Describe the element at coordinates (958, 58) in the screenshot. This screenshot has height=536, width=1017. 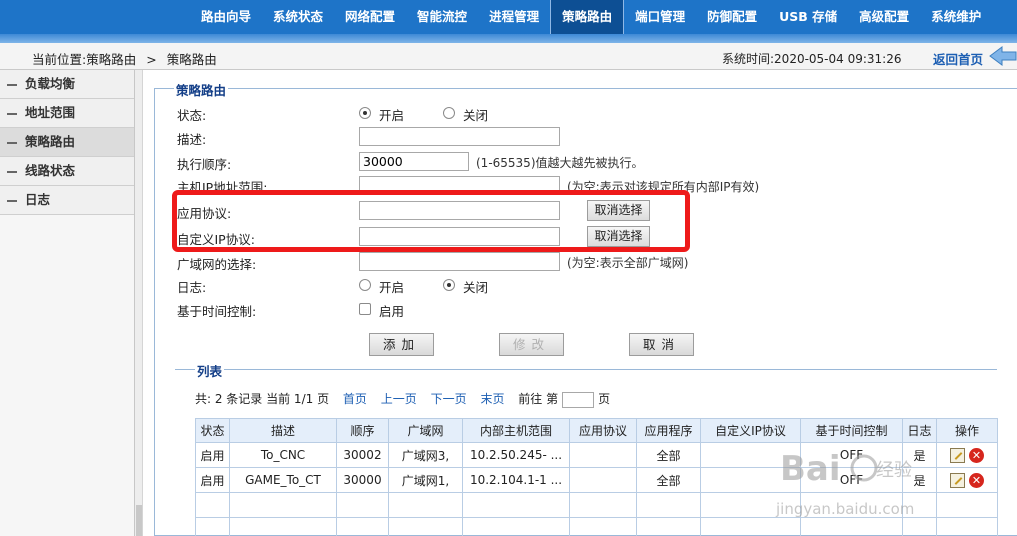
I see `back-home-link: 返回首页` at that location.